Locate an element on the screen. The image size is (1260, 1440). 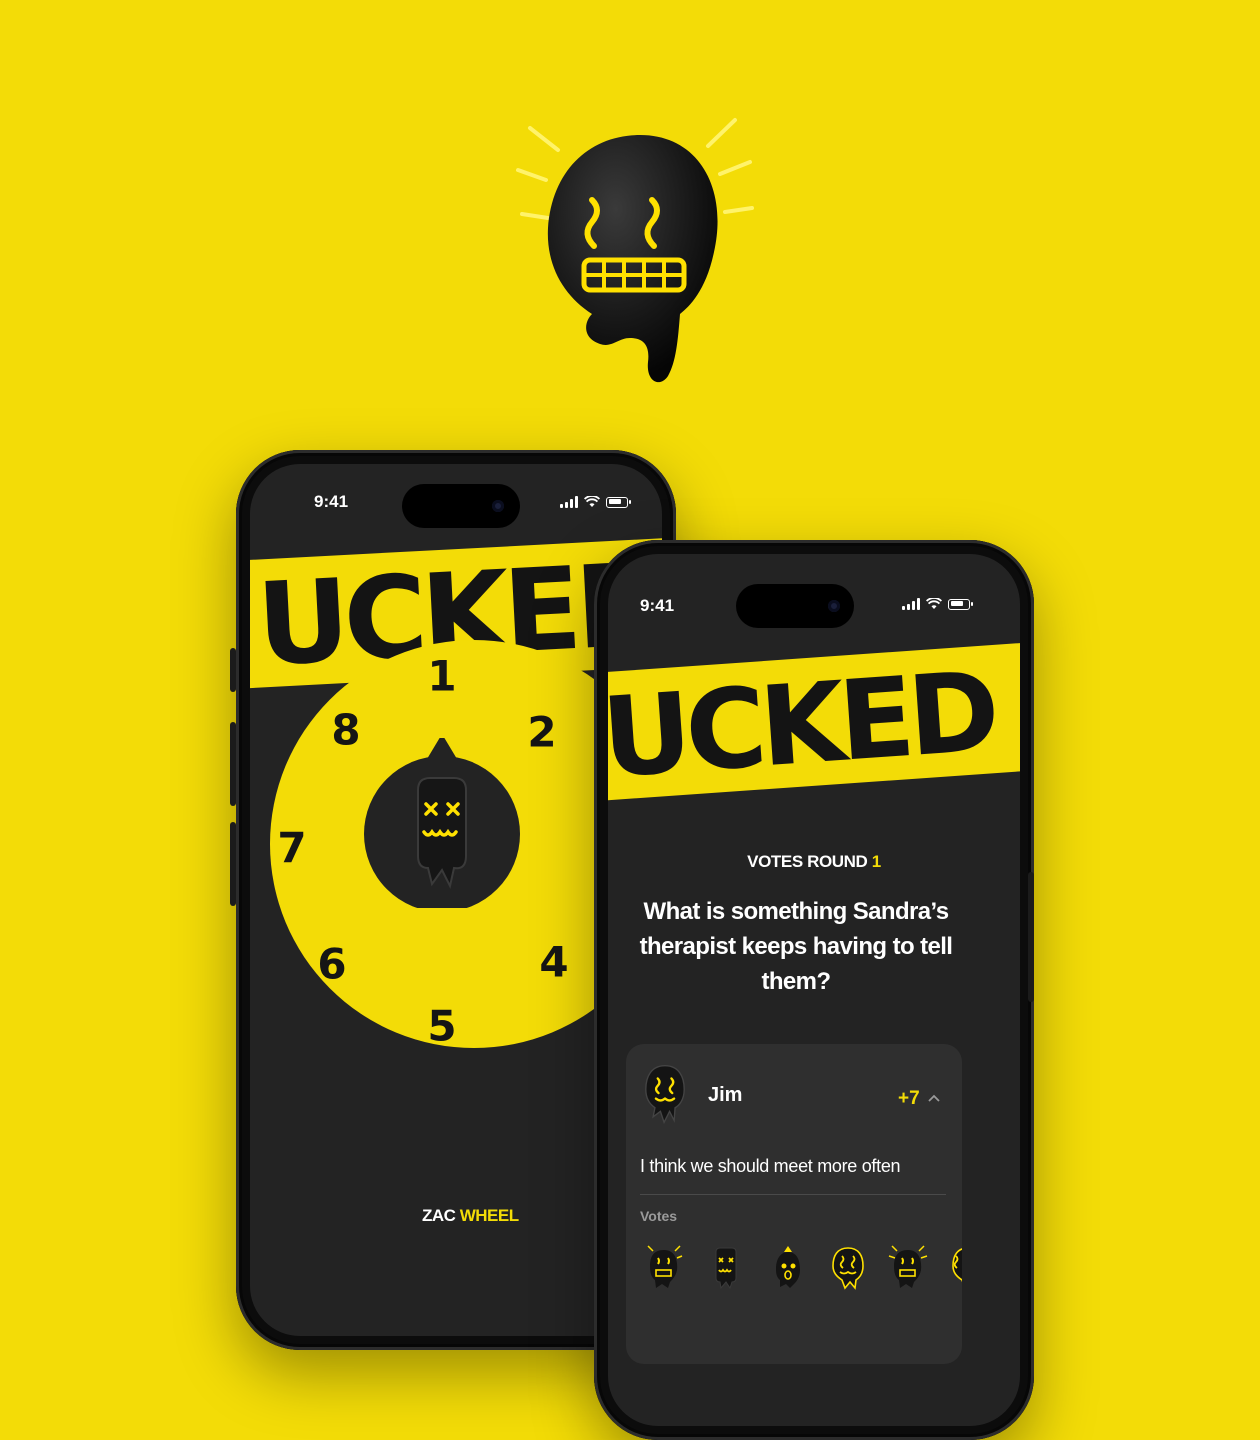
wheel-number: 5 is located at coordinates (442, 1026).